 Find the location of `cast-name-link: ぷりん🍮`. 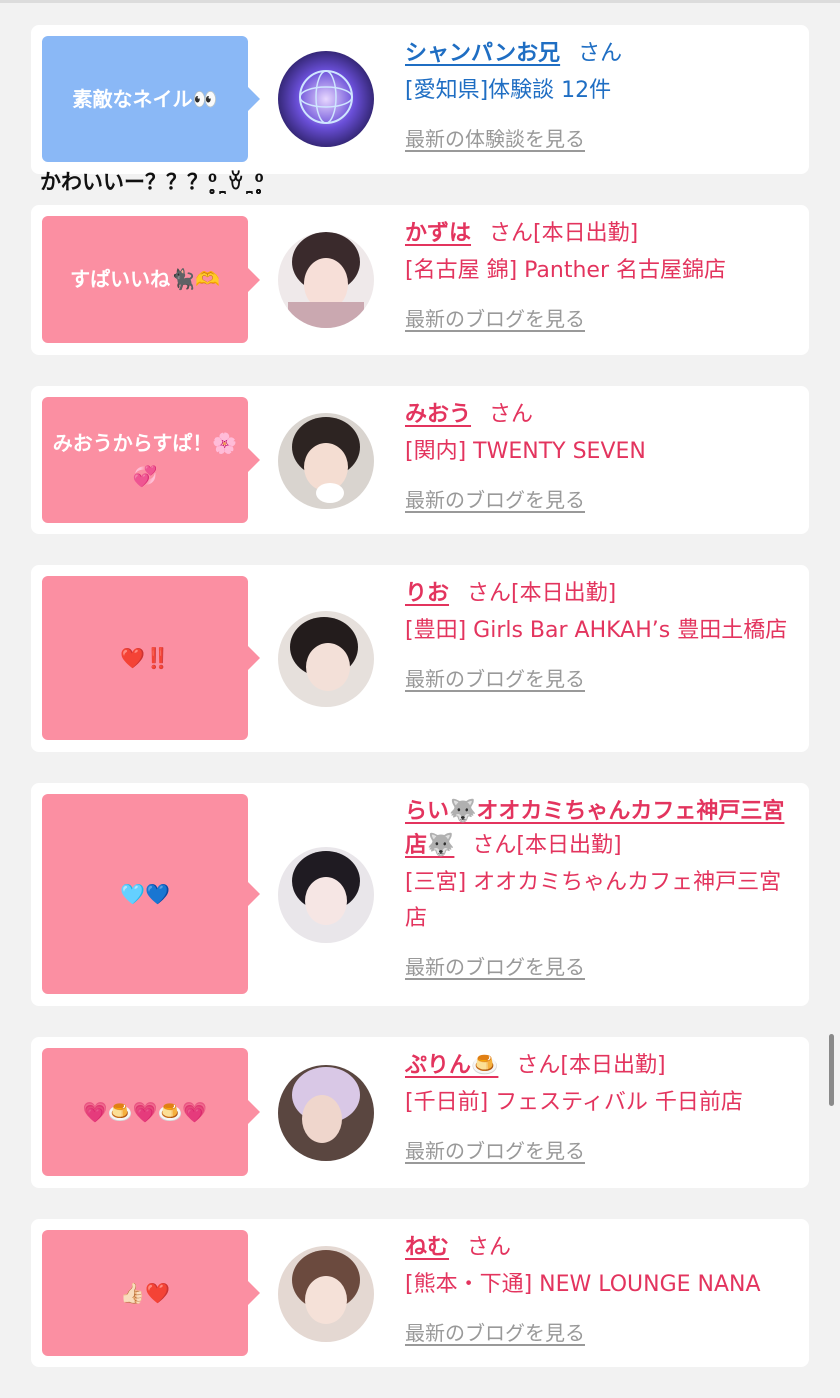

cast-name-link: ぷりん🍮 is located at coordinates (451, 1065).